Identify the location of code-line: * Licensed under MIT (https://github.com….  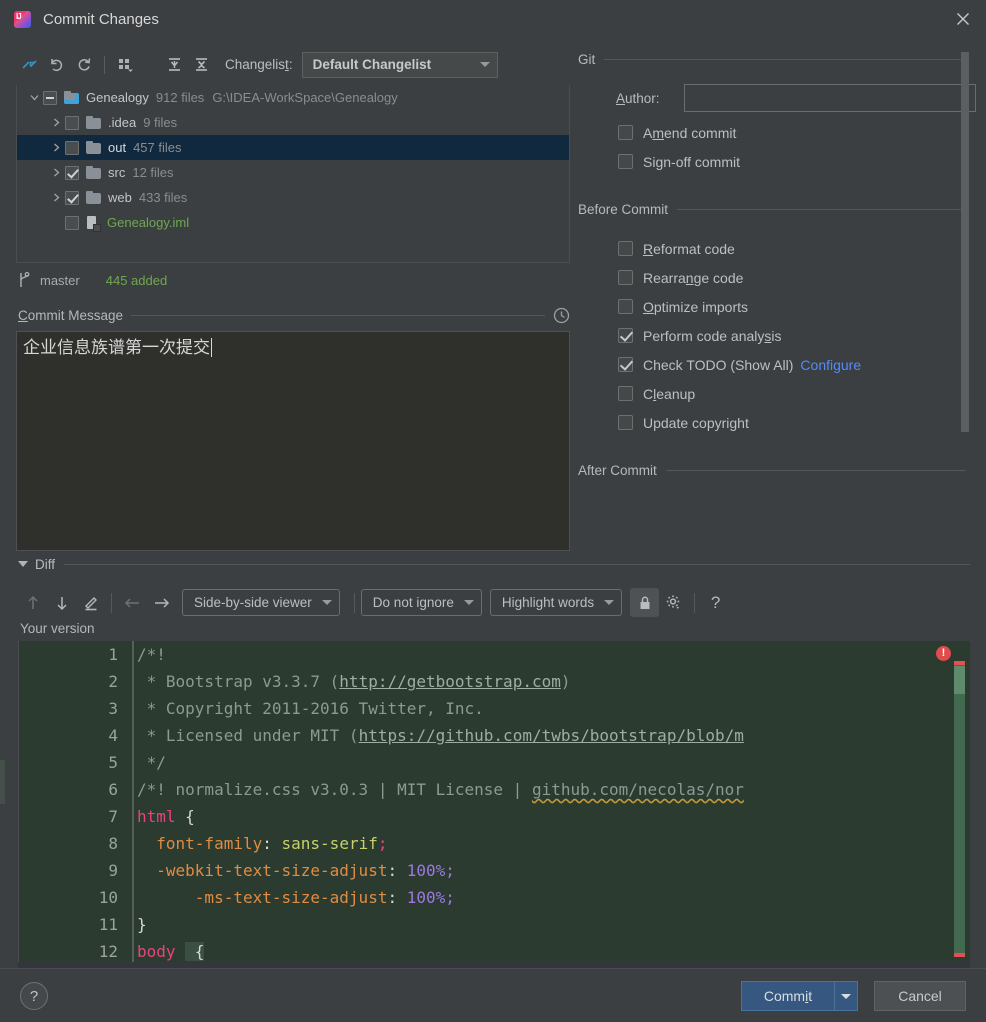
(440, 735).